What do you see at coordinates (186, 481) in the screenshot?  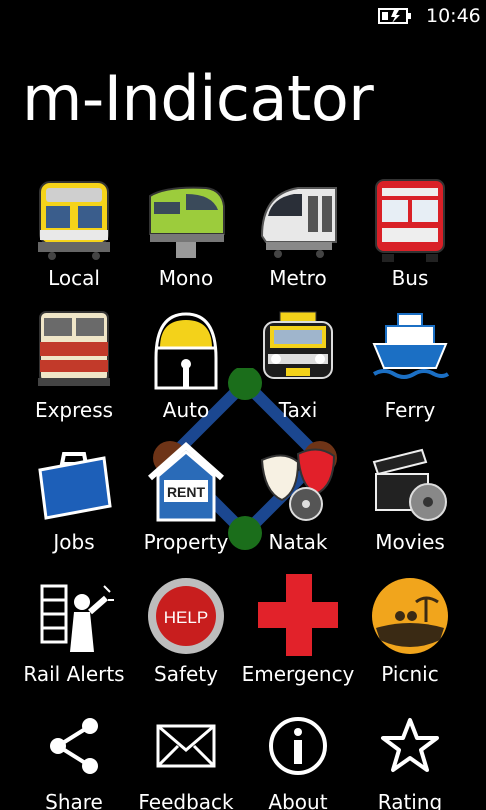 I see `rent-house-icon: RENT` at bounding box center [186, 481].